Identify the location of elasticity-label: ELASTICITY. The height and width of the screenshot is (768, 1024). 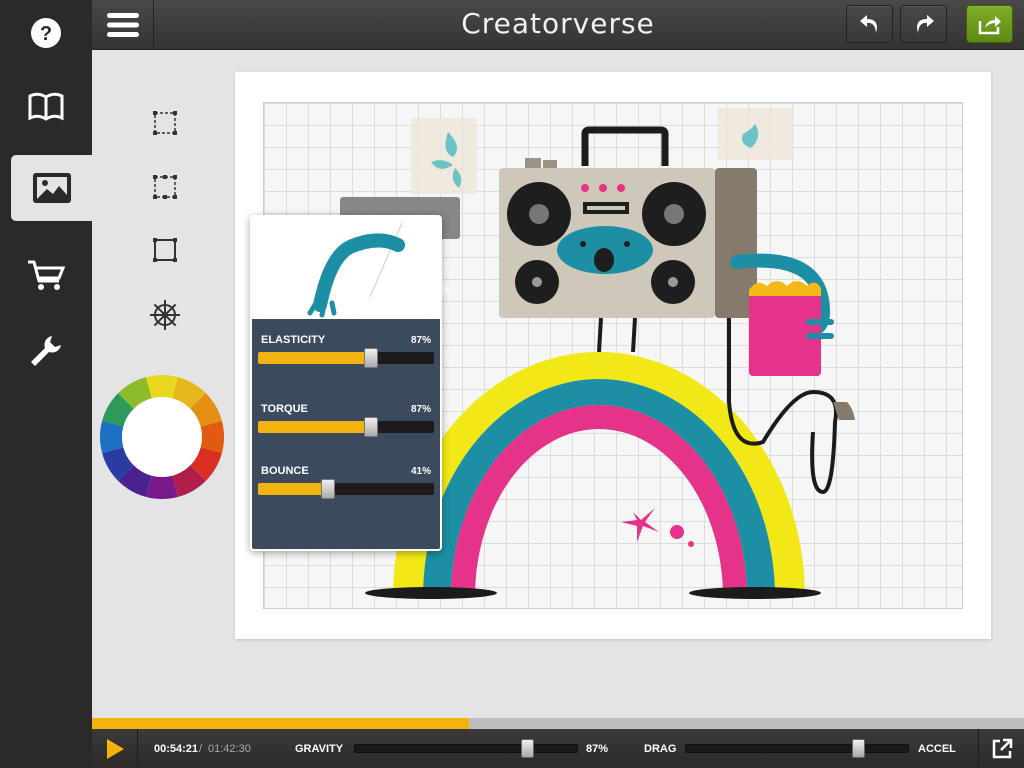
(293, 340).